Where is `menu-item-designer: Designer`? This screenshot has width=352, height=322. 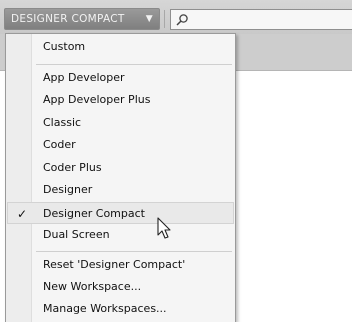
menu-item-designer: Designer is located at coordinates (120, 190).